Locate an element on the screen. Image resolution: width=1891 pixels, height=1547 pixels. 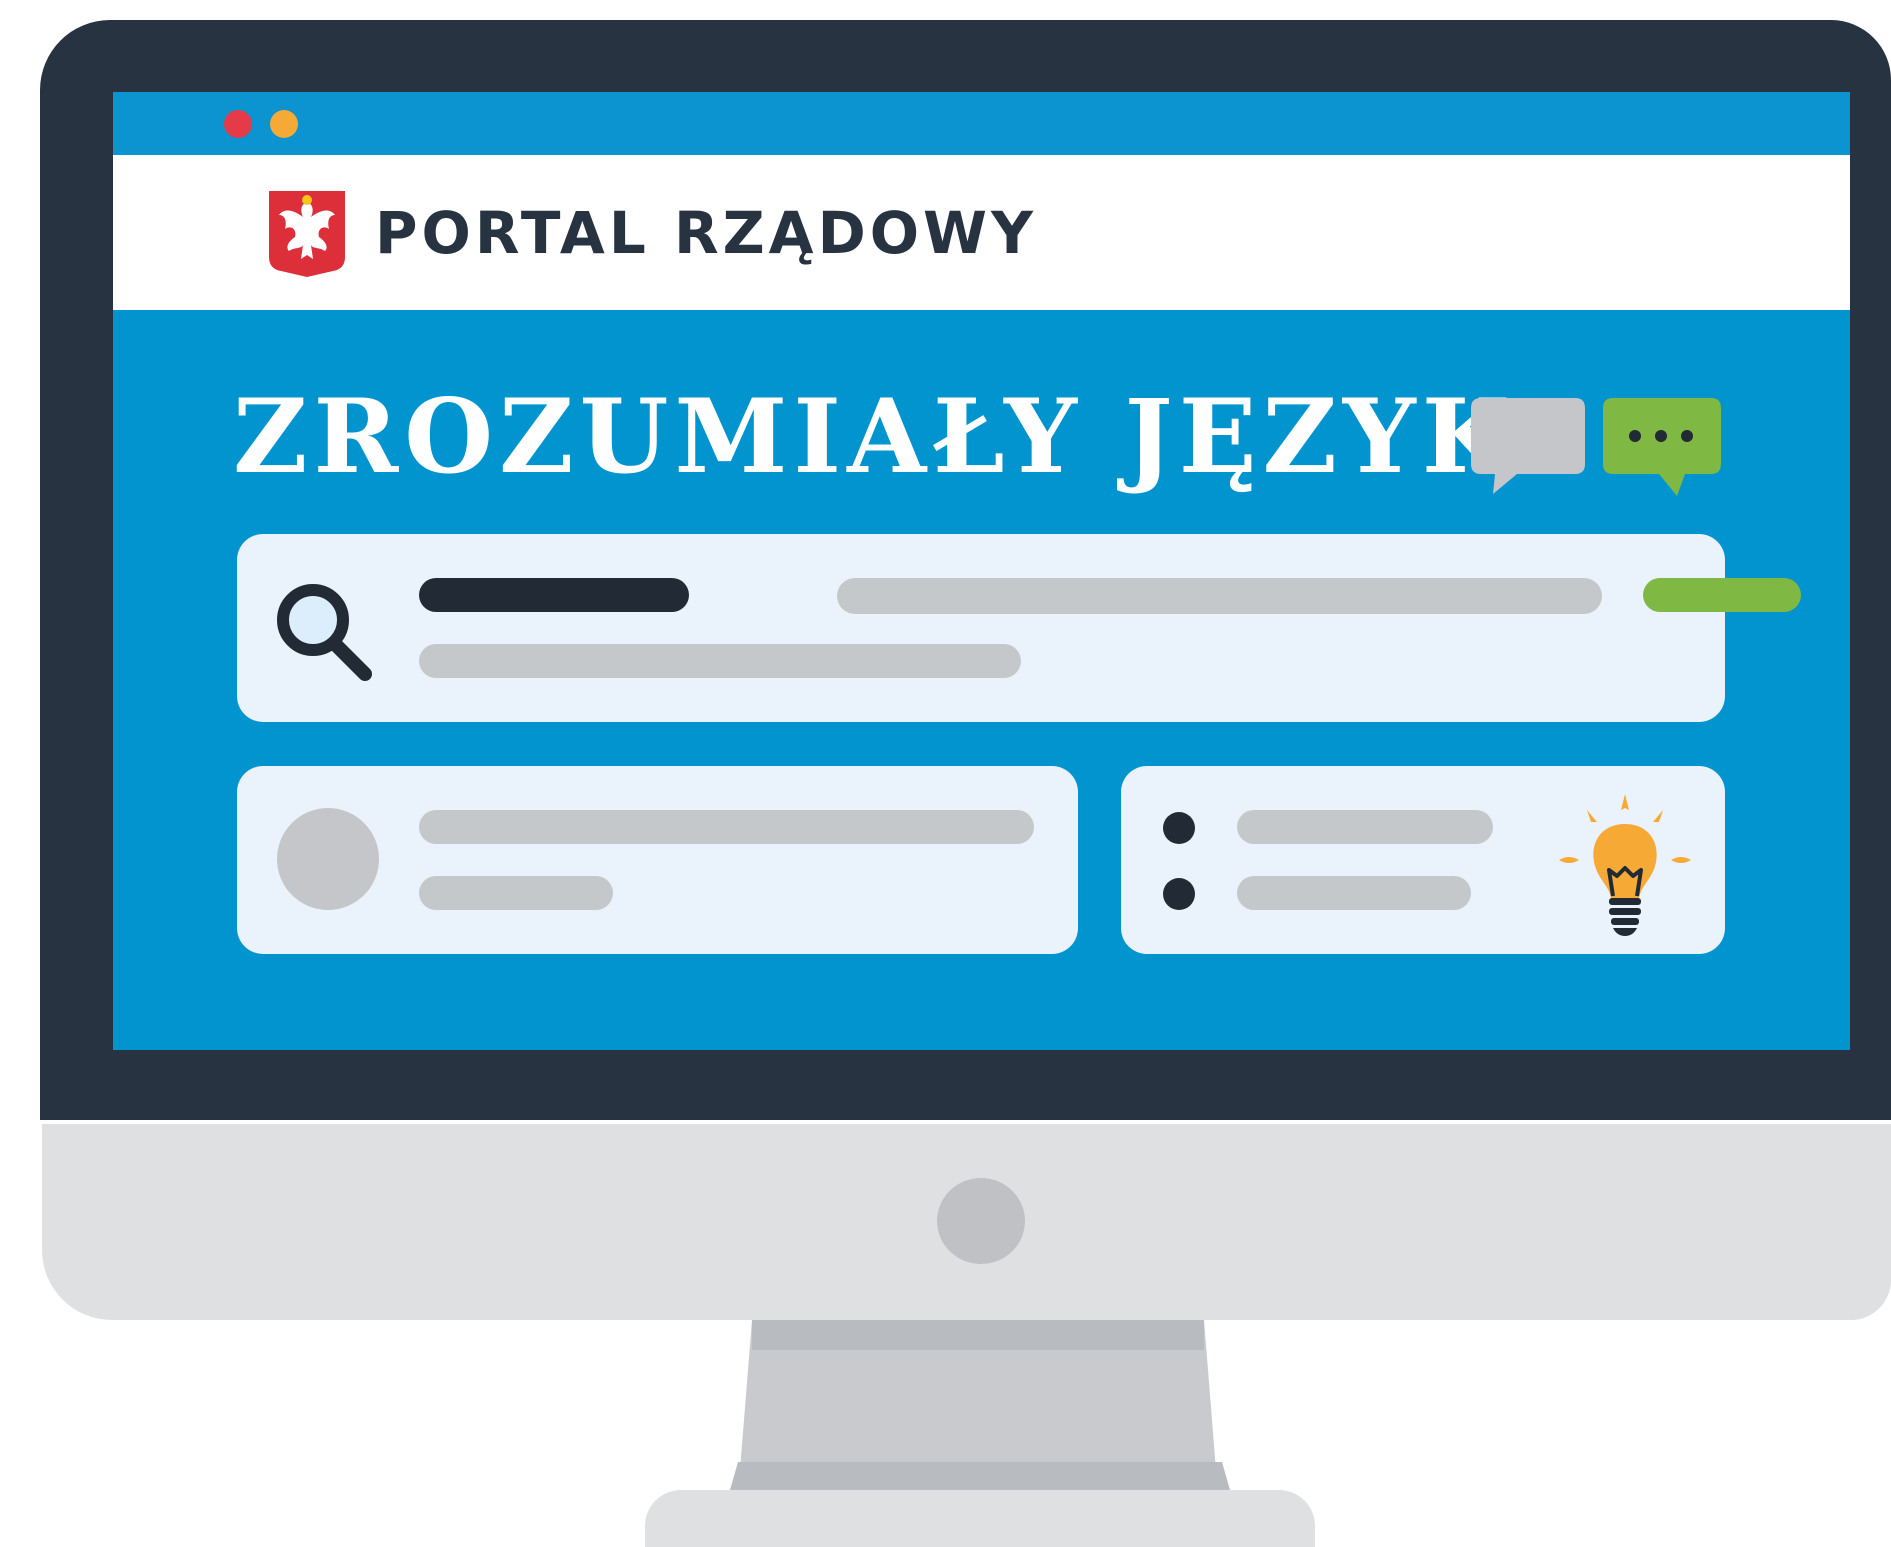
monitor-base is located at coordinates (980, 1518).